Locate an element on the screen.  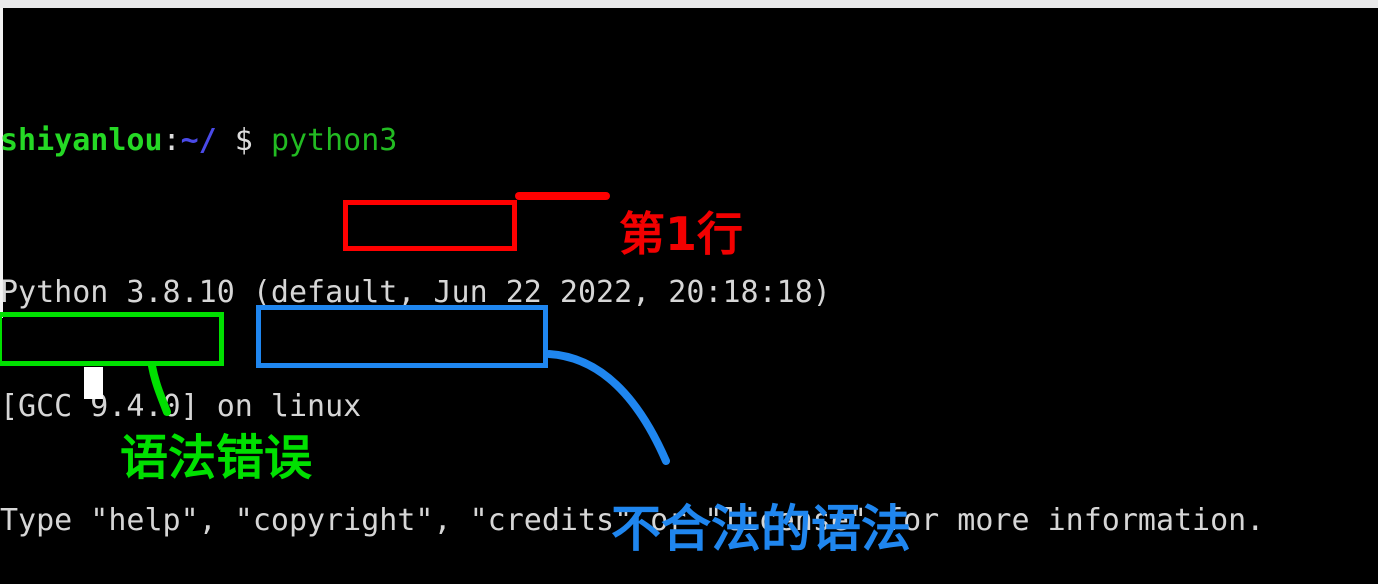
highlight-box-syntax-error is located at coordinates (112, 339).